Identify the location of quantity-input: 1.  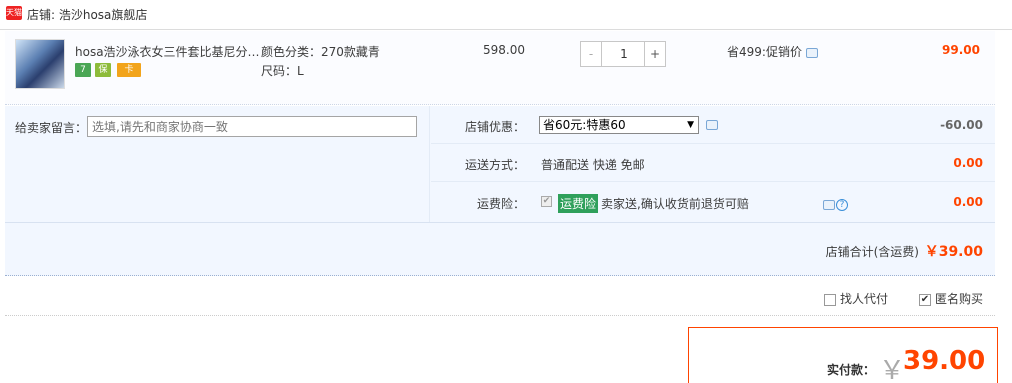
(624, 54).